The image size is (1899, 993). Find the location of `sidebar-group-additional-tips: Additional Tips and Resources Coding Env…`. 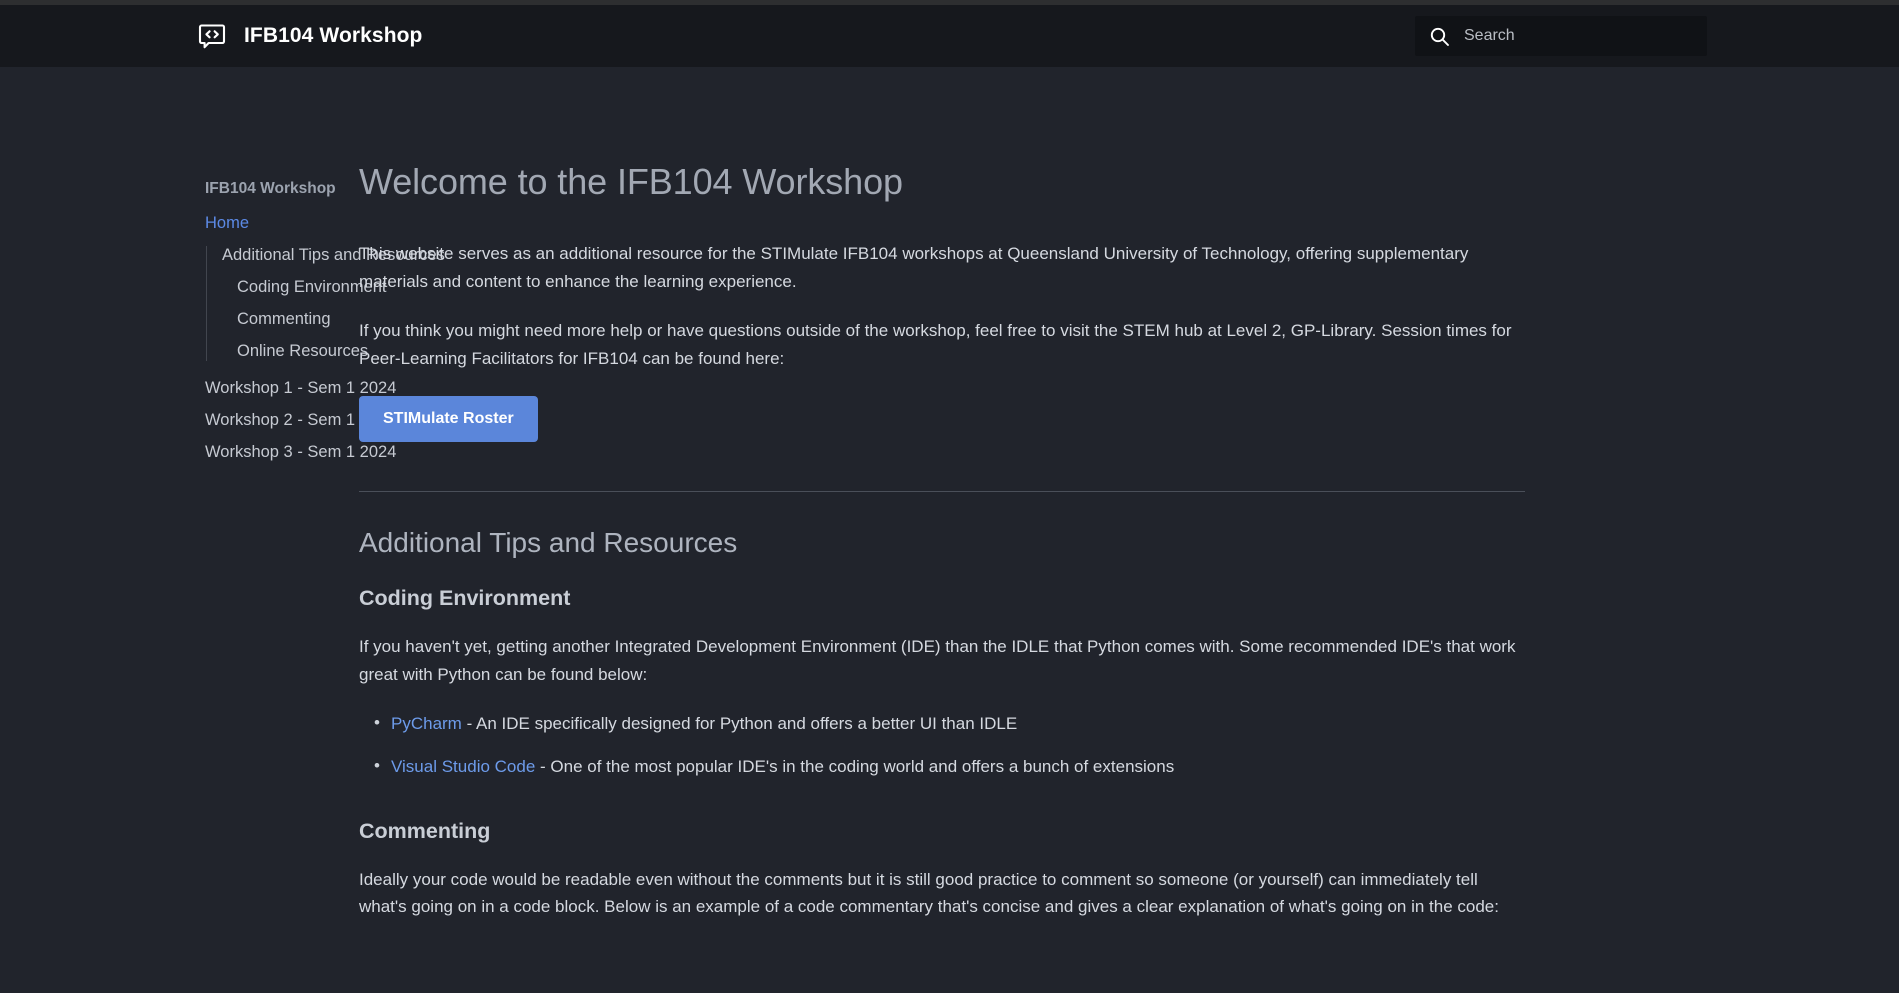

sidebar-group-additional-tips: Additional Tips and Resources Coding Env… is located at coordinates (325, 303).